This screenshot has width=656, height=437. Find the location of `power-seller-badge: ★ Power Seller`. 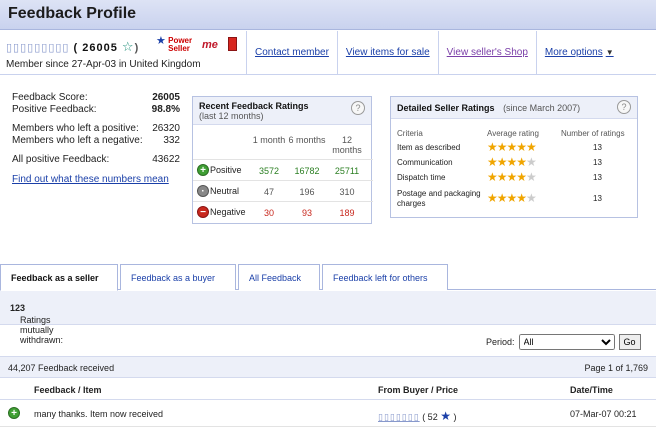

power-seller-badge: ★ Power Seller is located at coordinates (174, 44).